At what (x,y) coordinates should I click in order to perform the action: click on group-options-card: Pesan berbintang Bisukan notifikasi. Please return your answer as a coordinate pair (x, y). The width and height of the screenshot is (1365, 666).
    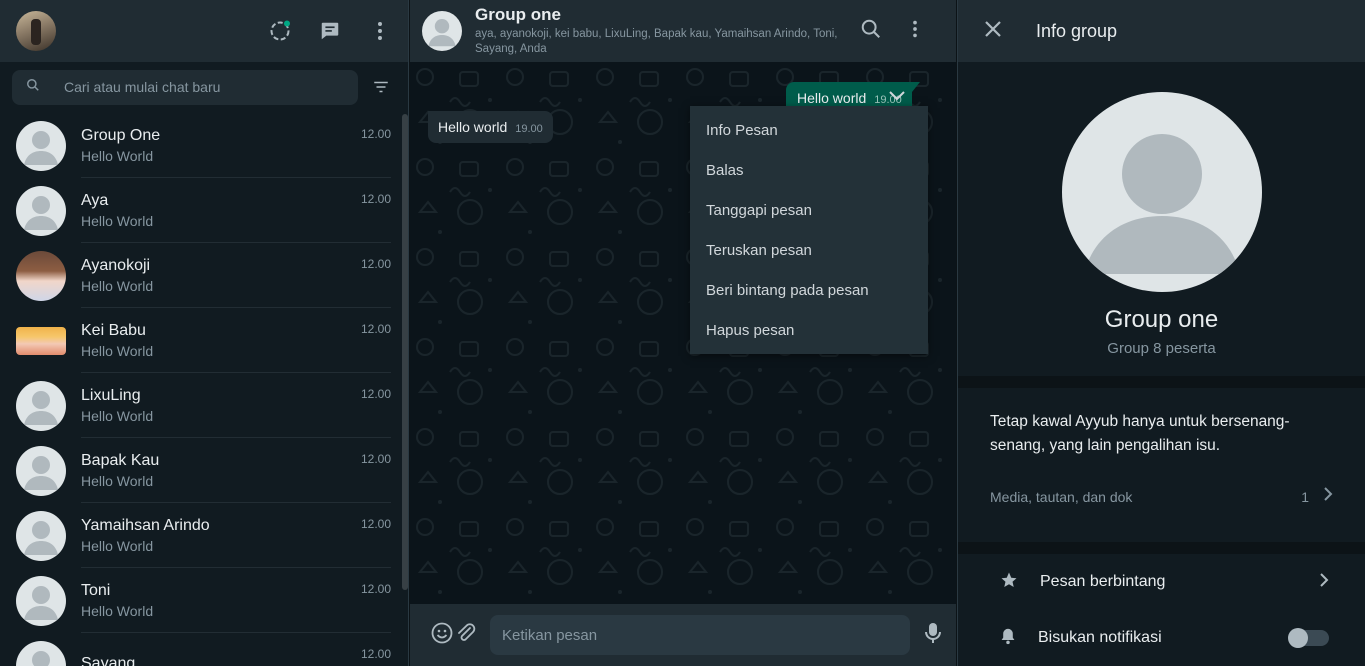
    Looking at the image, I should click on (1161, 610).